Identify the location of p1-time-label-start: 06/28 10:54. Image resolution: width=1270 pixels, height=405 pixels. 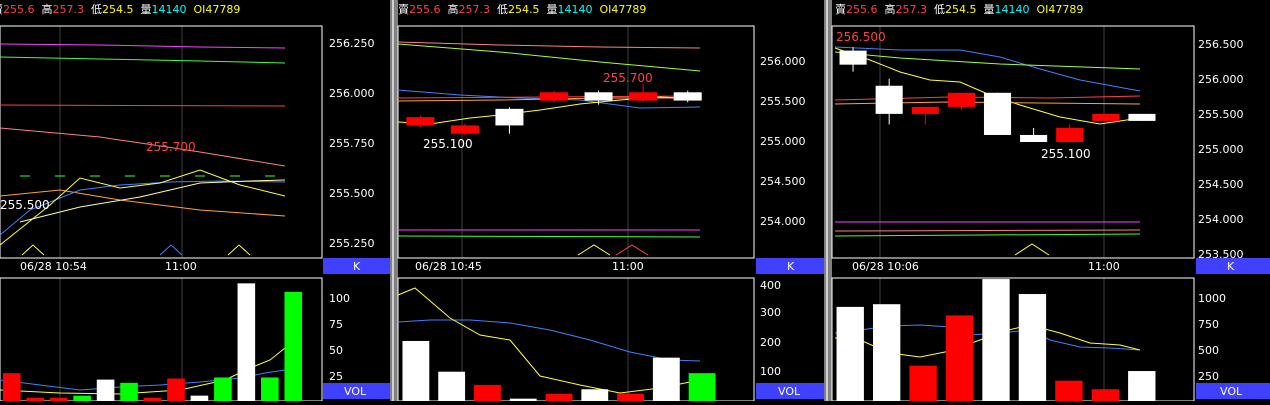
(53, 266).